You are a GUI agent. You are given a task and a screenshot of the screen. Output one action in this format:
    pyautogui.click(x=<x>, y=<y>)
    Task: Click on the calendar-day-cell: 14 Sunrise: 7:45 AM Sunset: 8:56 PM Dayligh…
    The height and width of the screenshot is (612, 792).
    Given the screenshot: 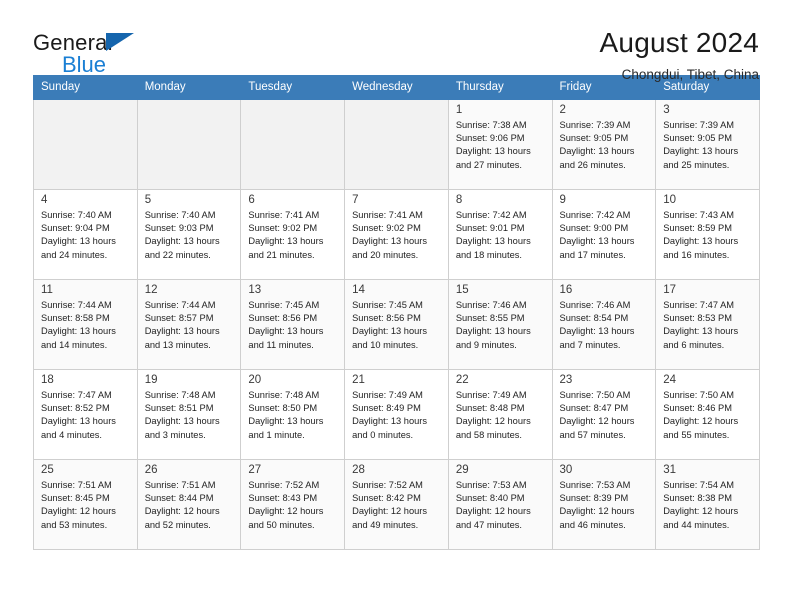 What is the action you would take?
    pyautogui.click(x=396, y=324)
    